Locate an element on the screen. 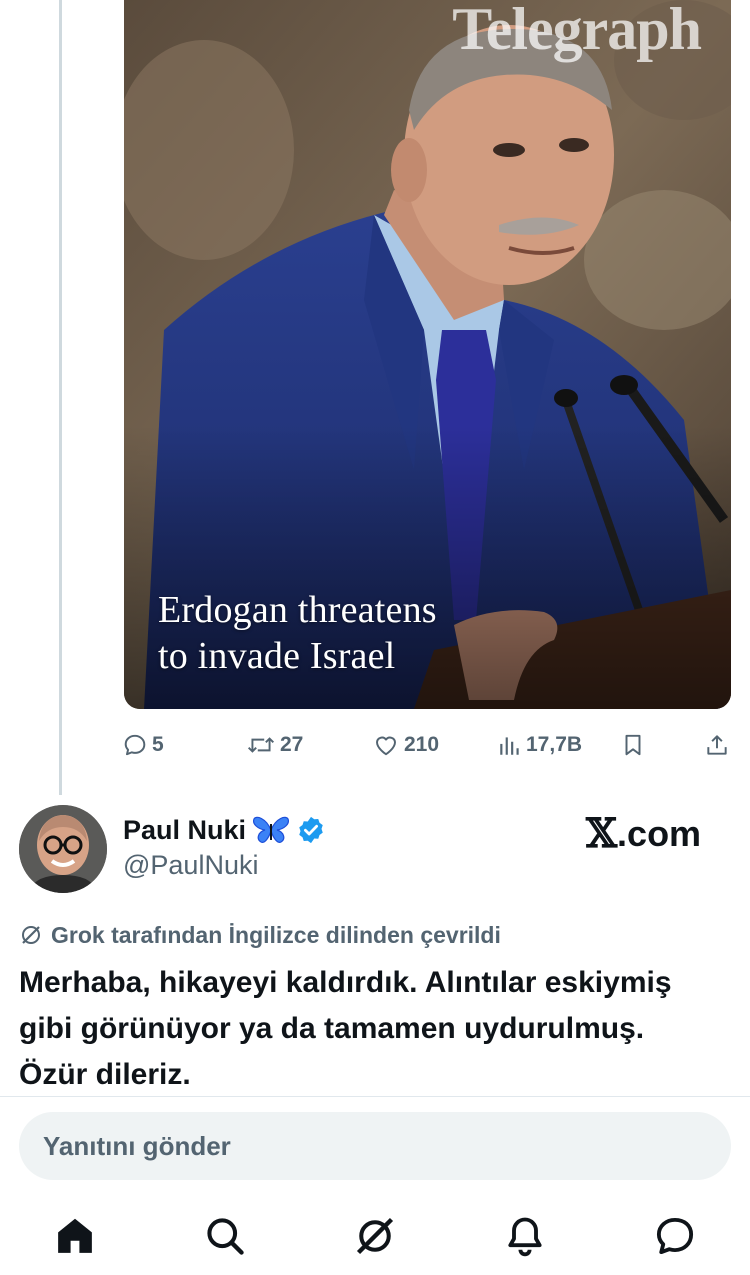 Image resolution: width=750 pixels, height=1275 pixels. author-display-name: Paul Nuki is located at coordinates (184, 830).